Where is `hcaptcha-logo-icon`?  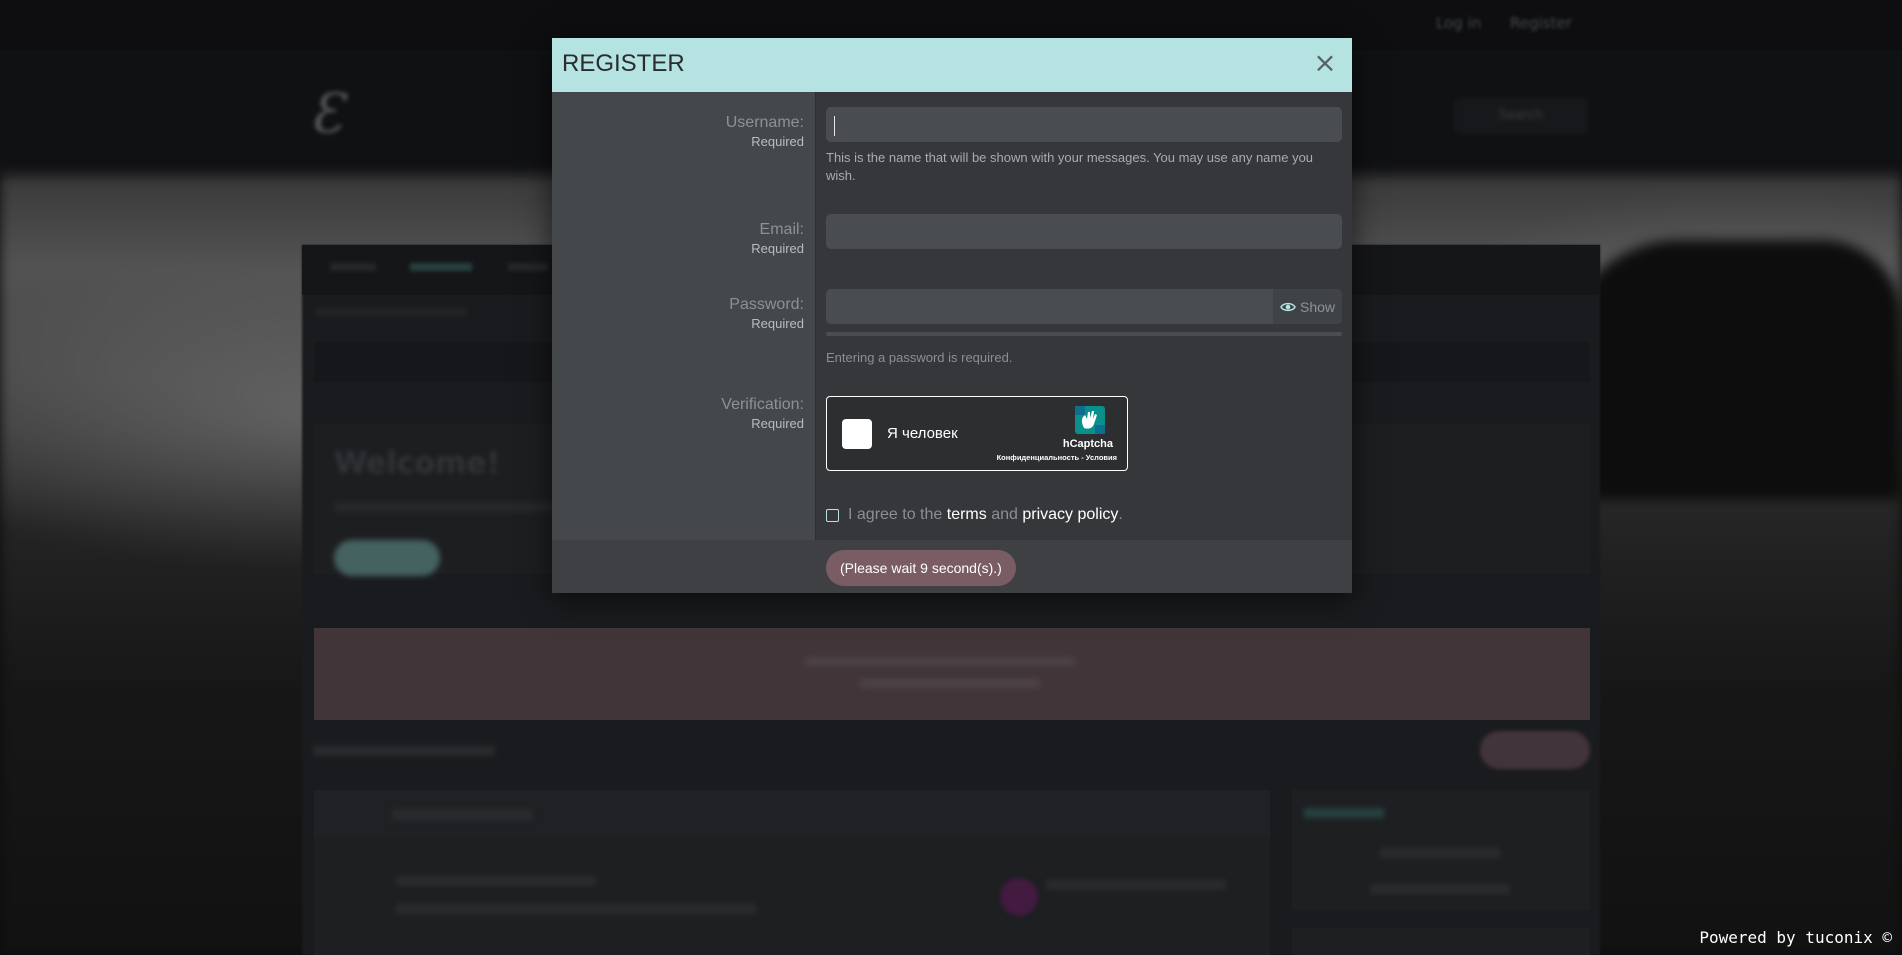
hcaptcha-logo-icon is located at coordinates (1090, 420).